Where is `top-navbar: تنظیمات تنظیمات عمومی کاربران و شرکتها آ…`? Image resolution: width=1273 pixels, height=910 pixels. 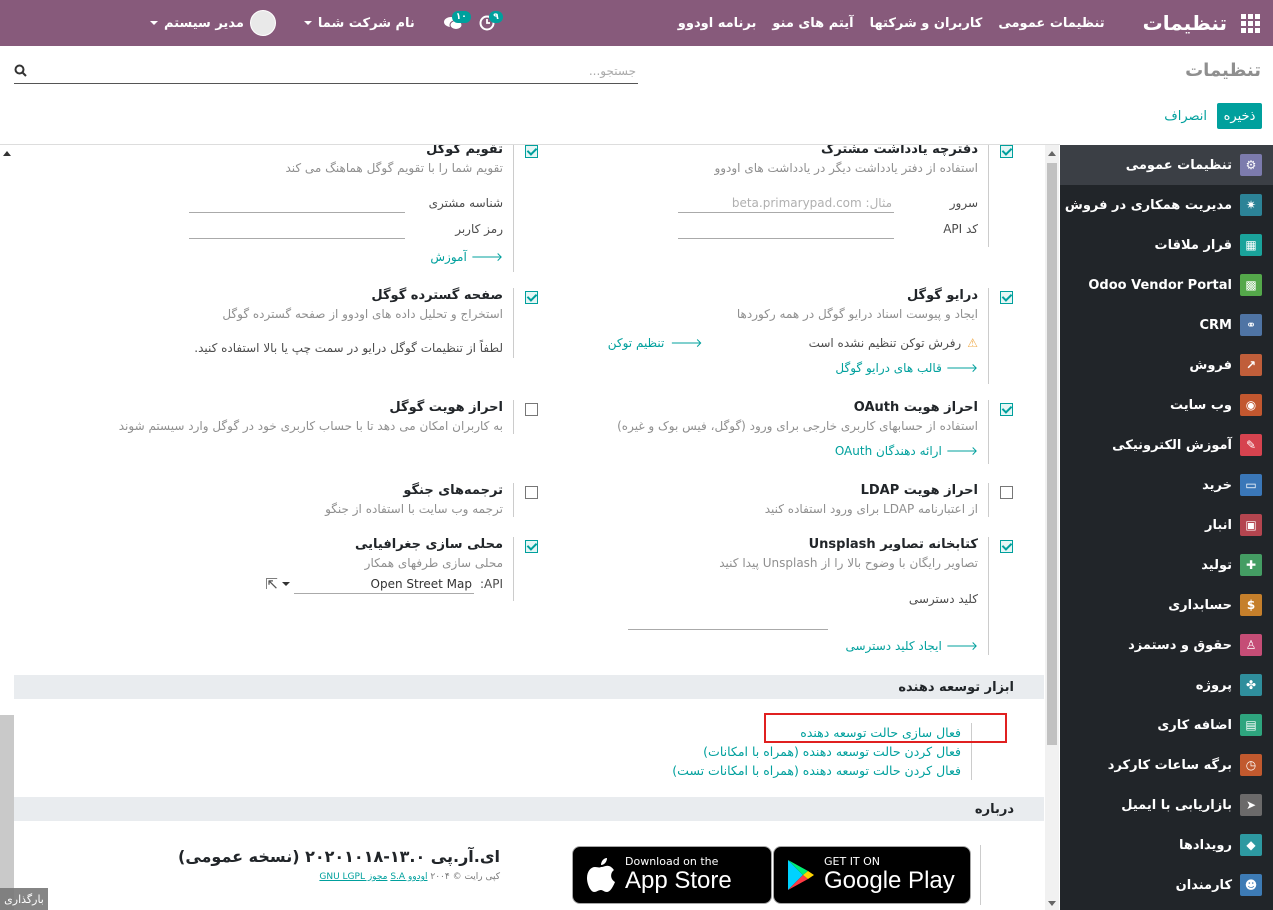 top-navbar: تنظیمات تنظیمات عمومی کاربران و شرکتها آ… is located at coordinates (636, 23).